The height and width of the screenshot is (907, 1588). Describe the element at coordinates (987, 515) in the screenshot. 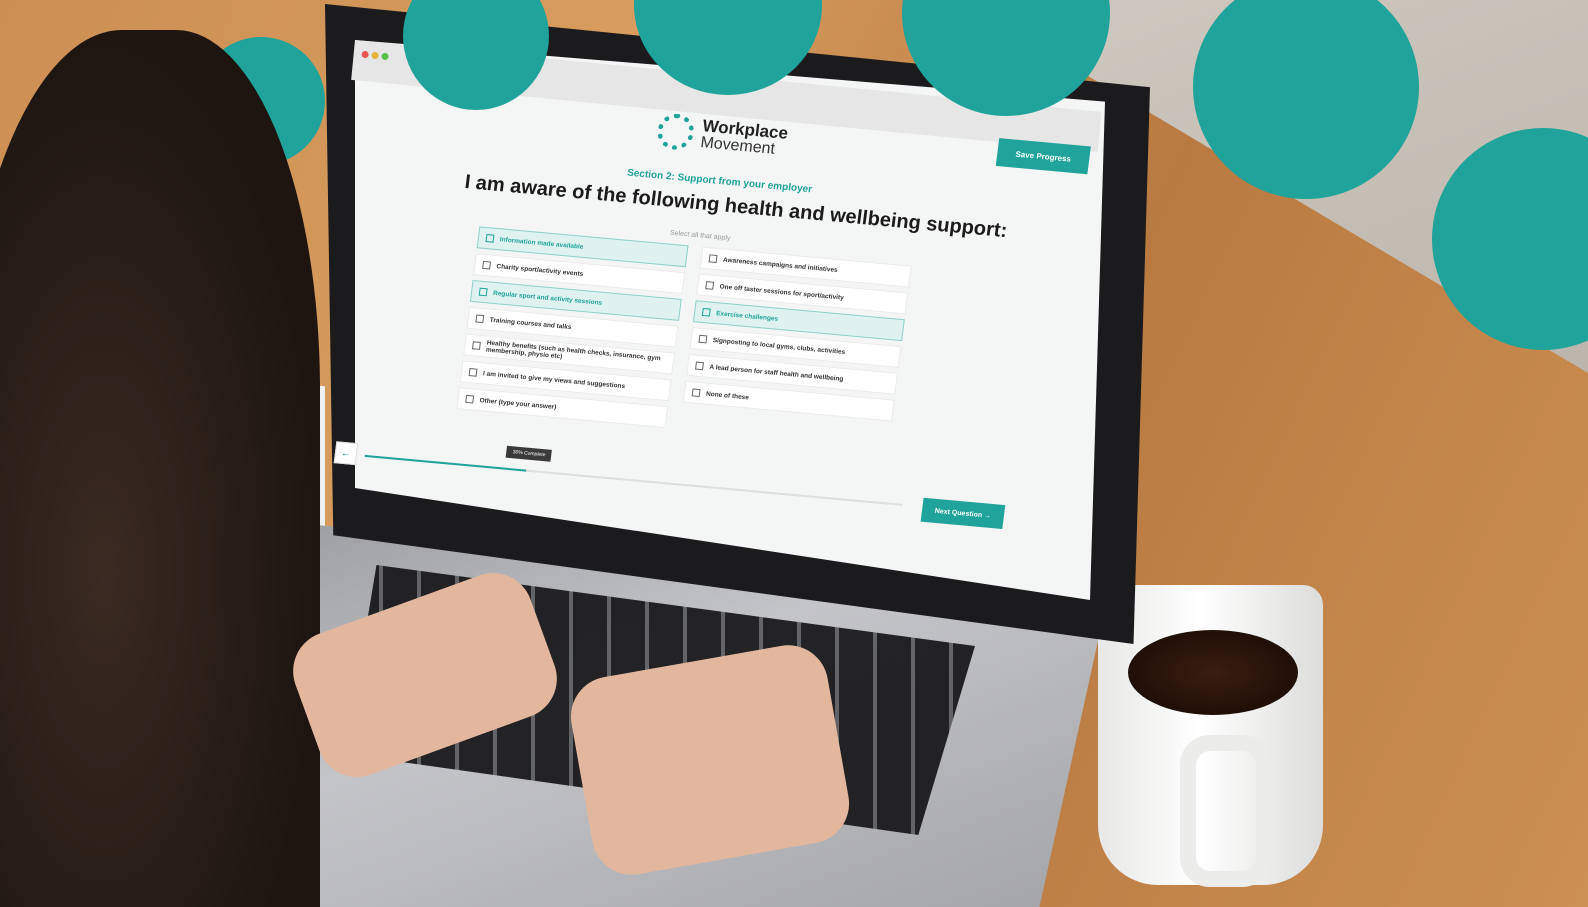

I see `arrow-right-icon: →` at that location.